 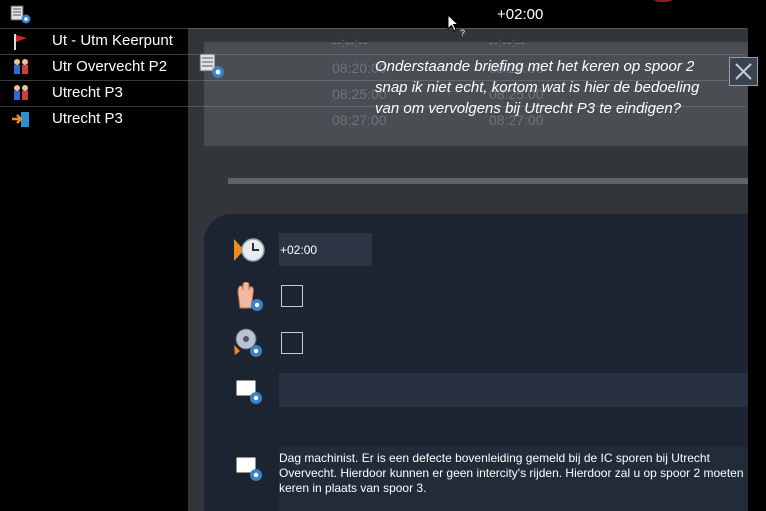 I want to click on stop-name: Utr Overvecht P2, so click(x=110, y=66).